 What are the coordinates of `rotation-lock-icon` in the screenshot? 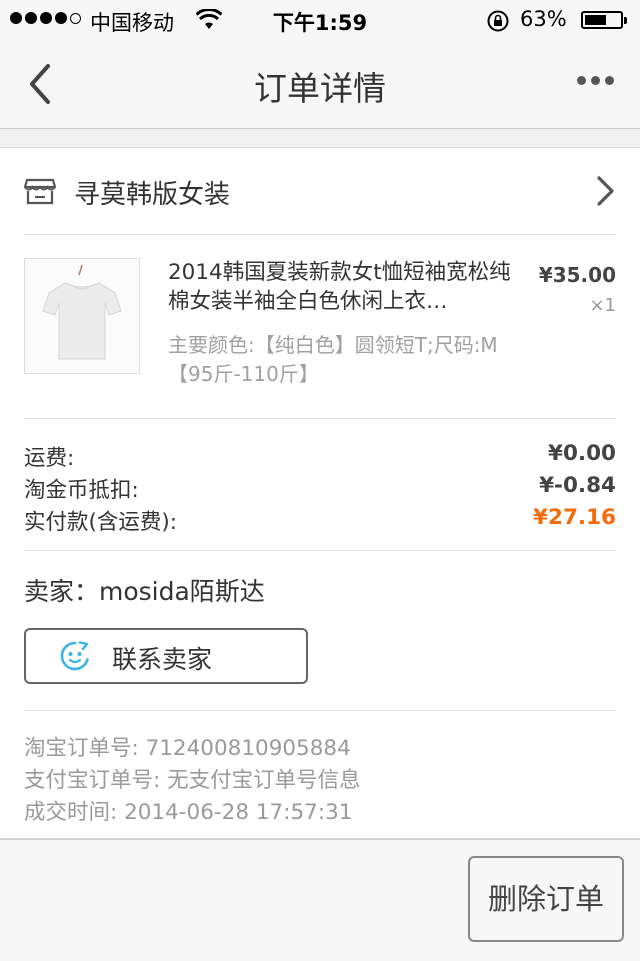 It's located at (498, 21).